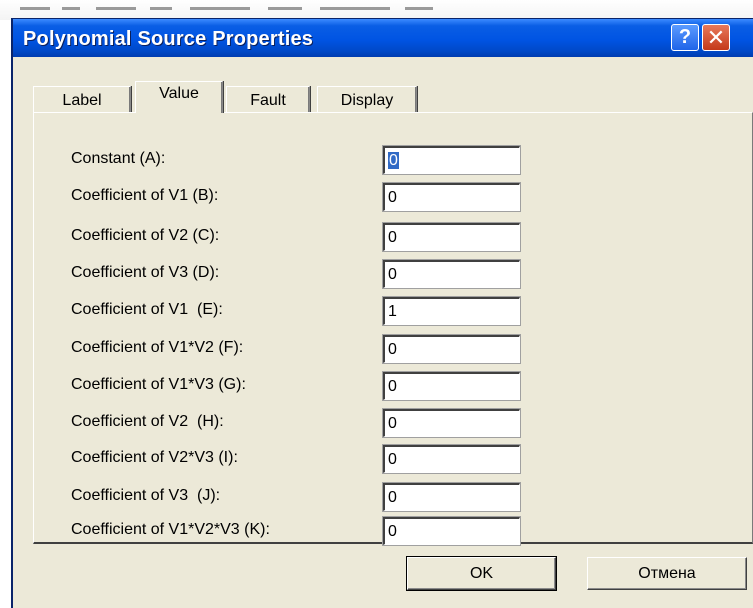 The image size is (753, 608). What do you see at coordinates (154, 457) in the screenshot?
I see `coefficient-i-label: Coefficient of V2*V3 (I):` at bounding box center [154, 457].